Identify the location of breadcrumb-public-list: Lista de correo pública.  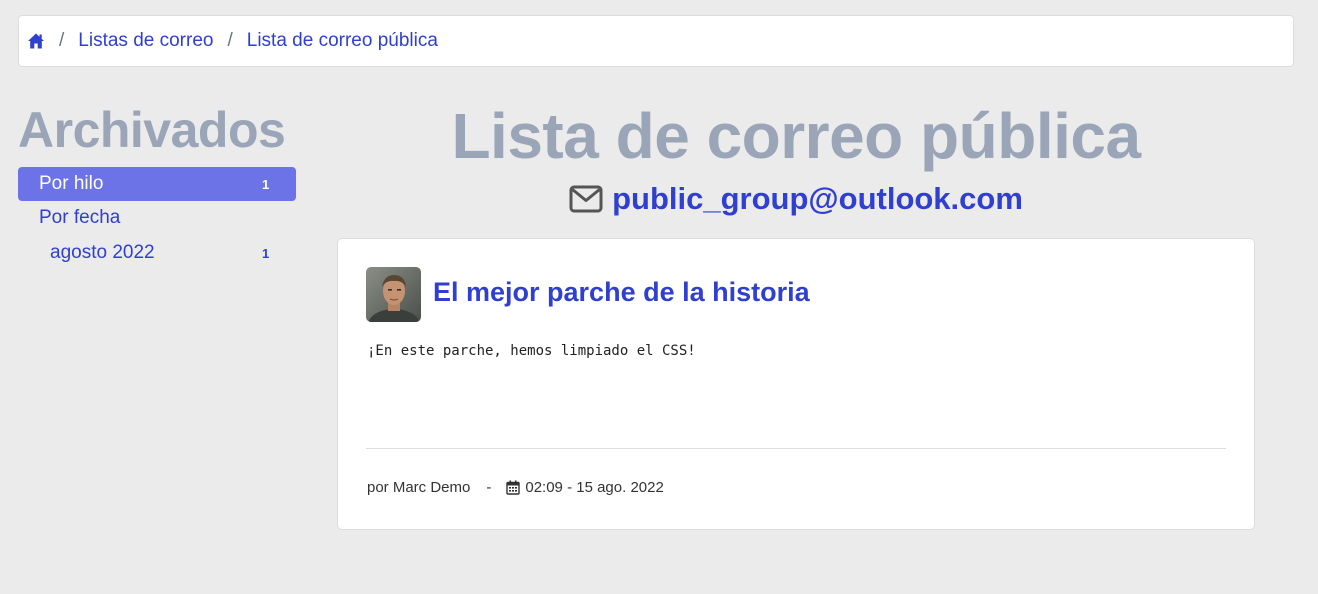
(342, 41).